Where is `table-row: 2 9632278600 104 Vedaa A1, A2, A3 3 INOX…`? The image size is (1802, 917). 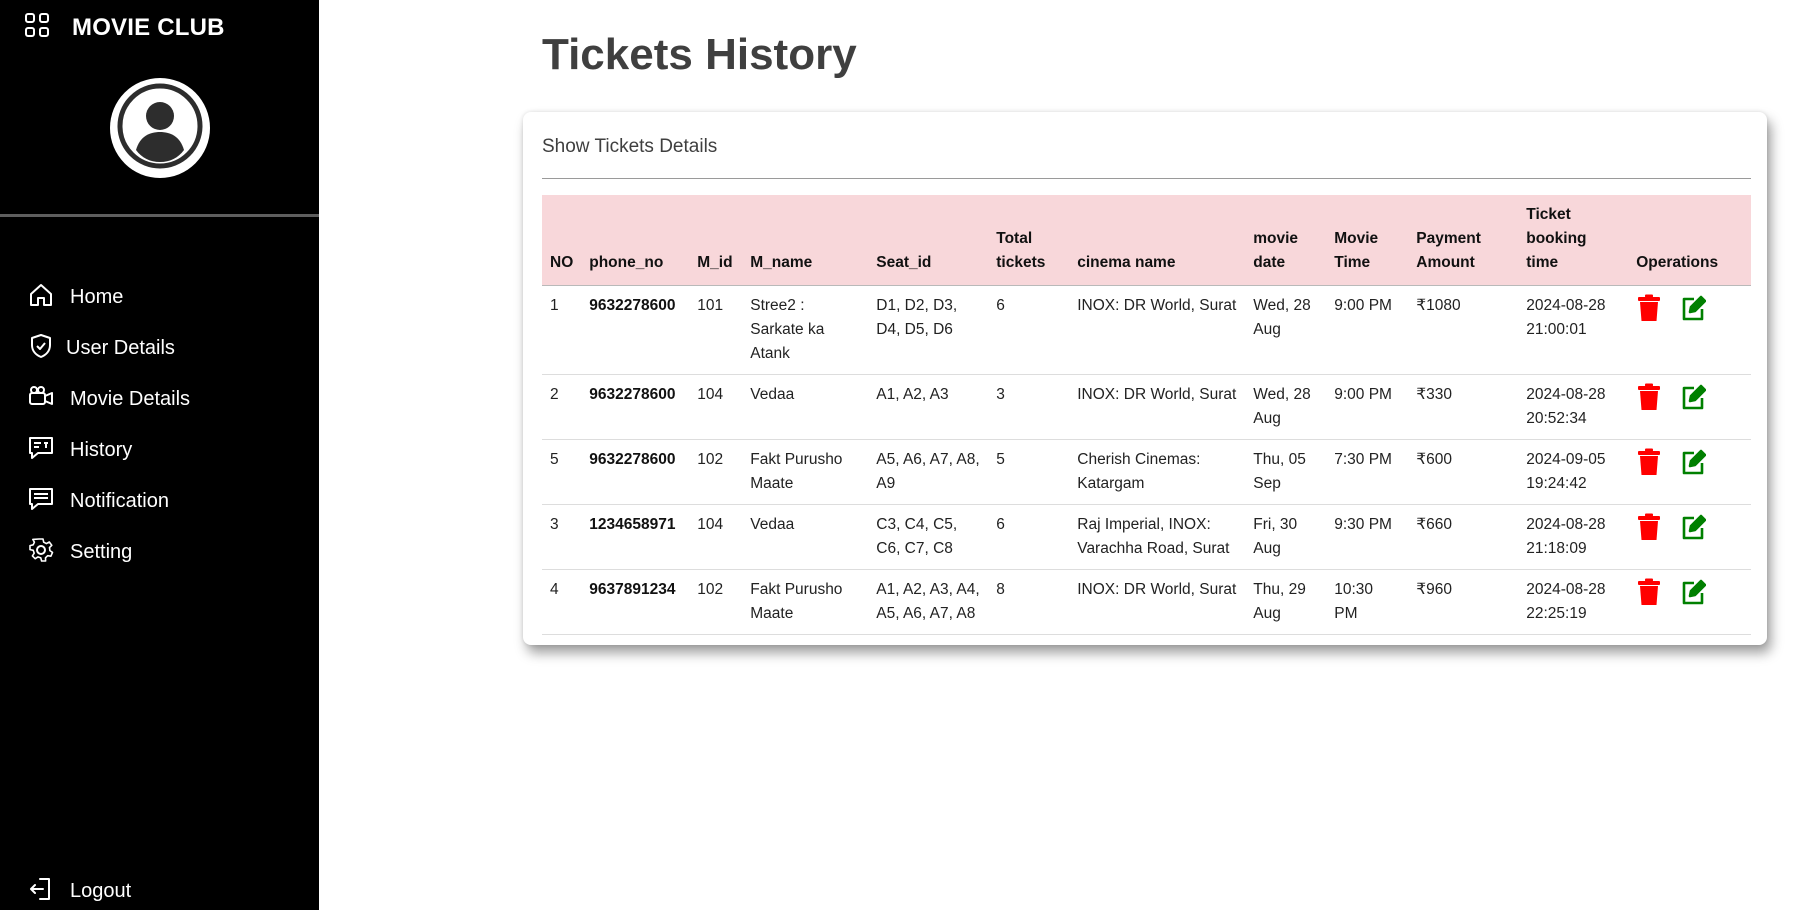
table-row: 2 9632278600 104 Vedaa A1, A2, A3 3 INOX… is located at coordinates (1146, 407).